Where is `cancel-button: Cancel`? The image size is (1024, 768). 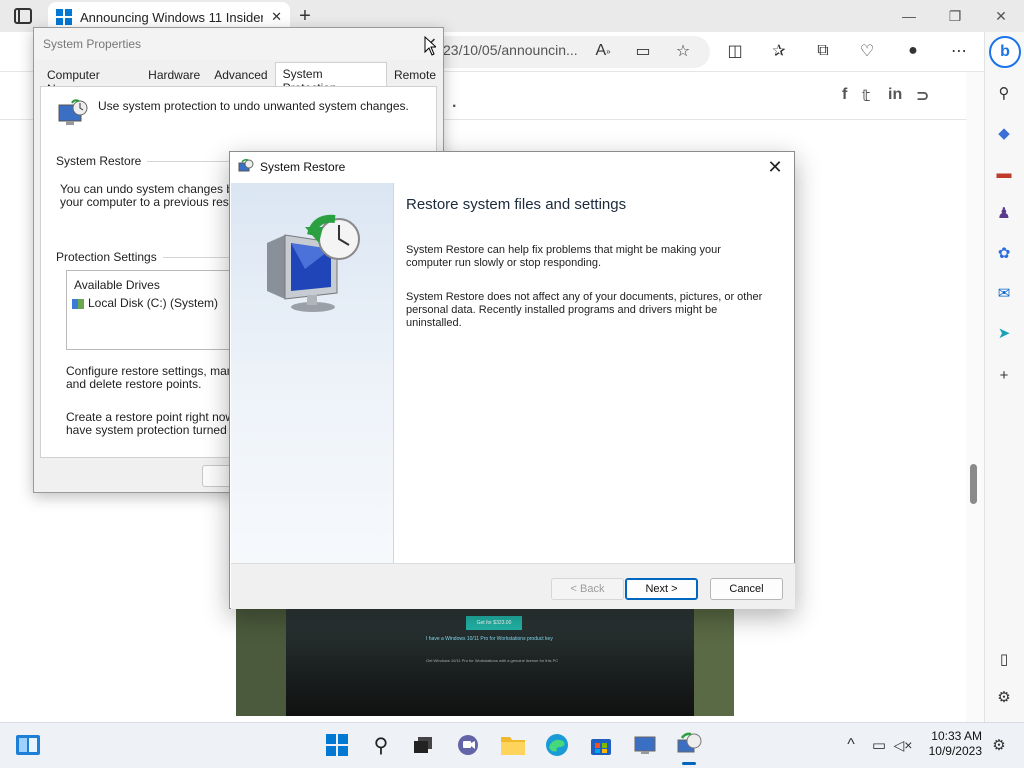 cancel-button: Cancel is located at coordinates (746, 589).